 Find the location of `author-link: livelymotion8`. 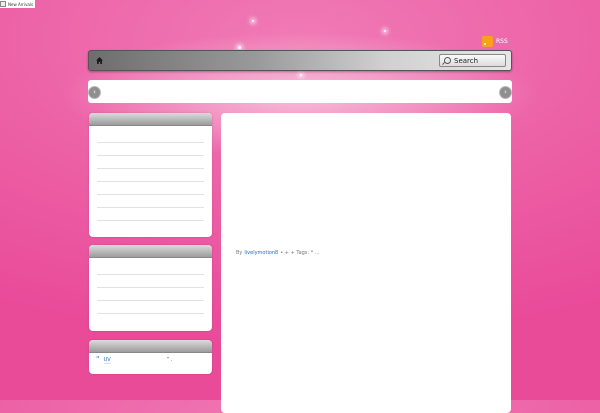

author-link: livelymotion8 is located at coordinates (261, 253).